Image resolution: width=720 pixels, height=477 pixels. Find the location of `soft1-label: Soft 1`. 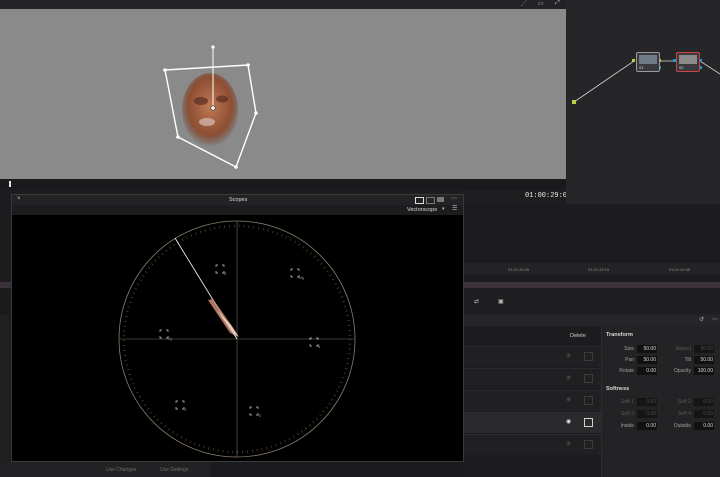

soft1-label: Soft 1 is located at coordinates (627, 402).